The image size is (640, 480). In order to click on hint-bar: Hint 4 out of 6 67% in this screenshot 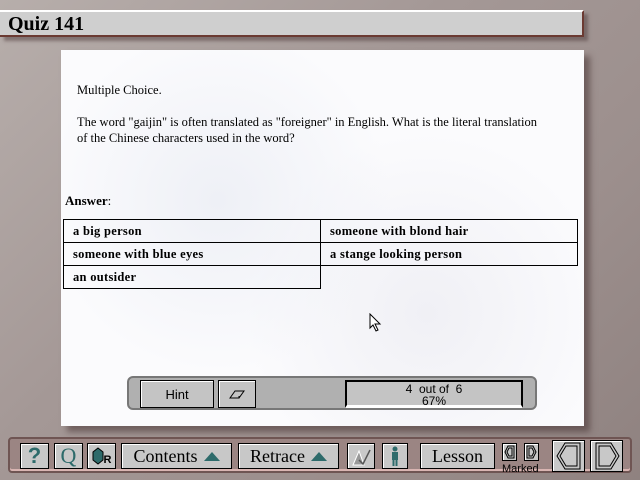, I will do `click(332, 393)`.